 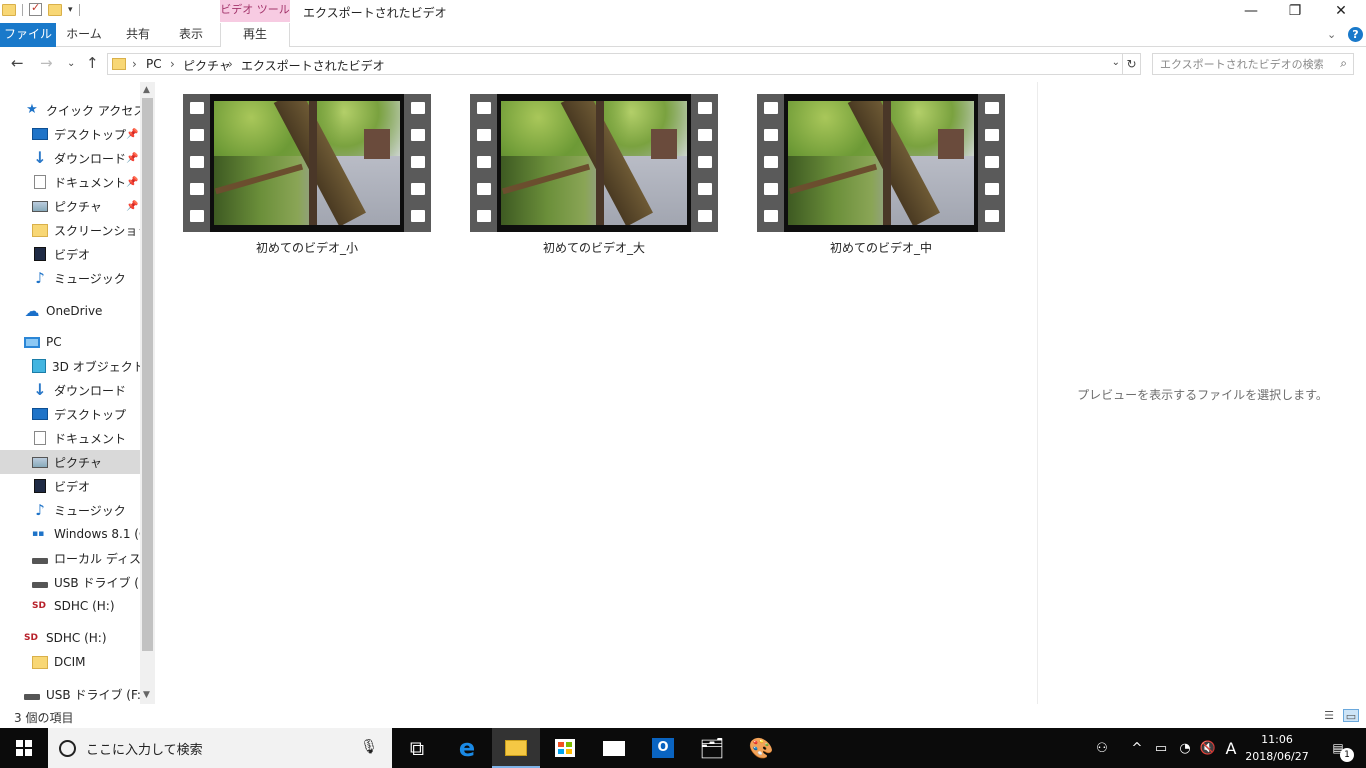 I want to click on tab-file: ファイル, so click(x=28, y=35).